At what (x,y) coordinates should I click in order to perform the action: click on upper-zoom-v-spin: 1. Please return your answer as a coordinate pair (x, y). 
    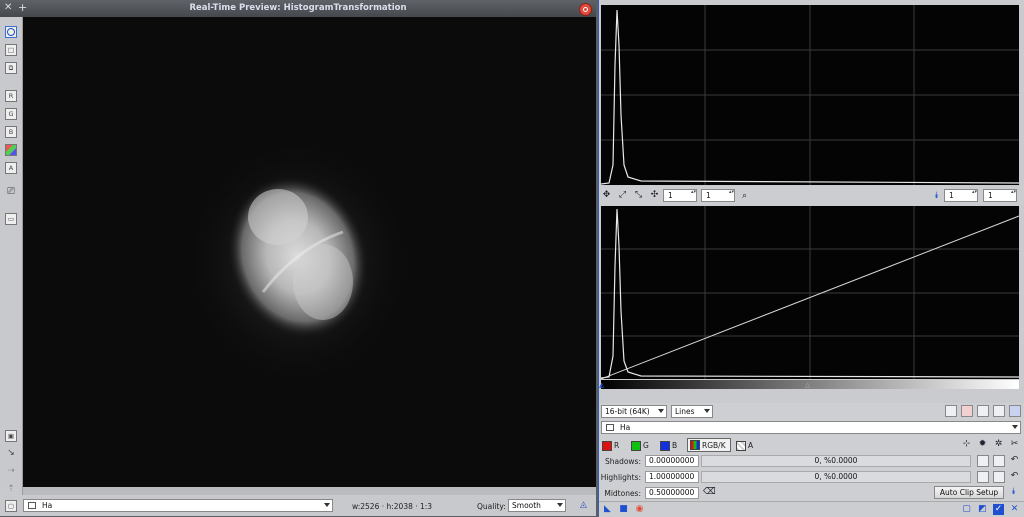
    Looking at the image, I should click on (718, 195).